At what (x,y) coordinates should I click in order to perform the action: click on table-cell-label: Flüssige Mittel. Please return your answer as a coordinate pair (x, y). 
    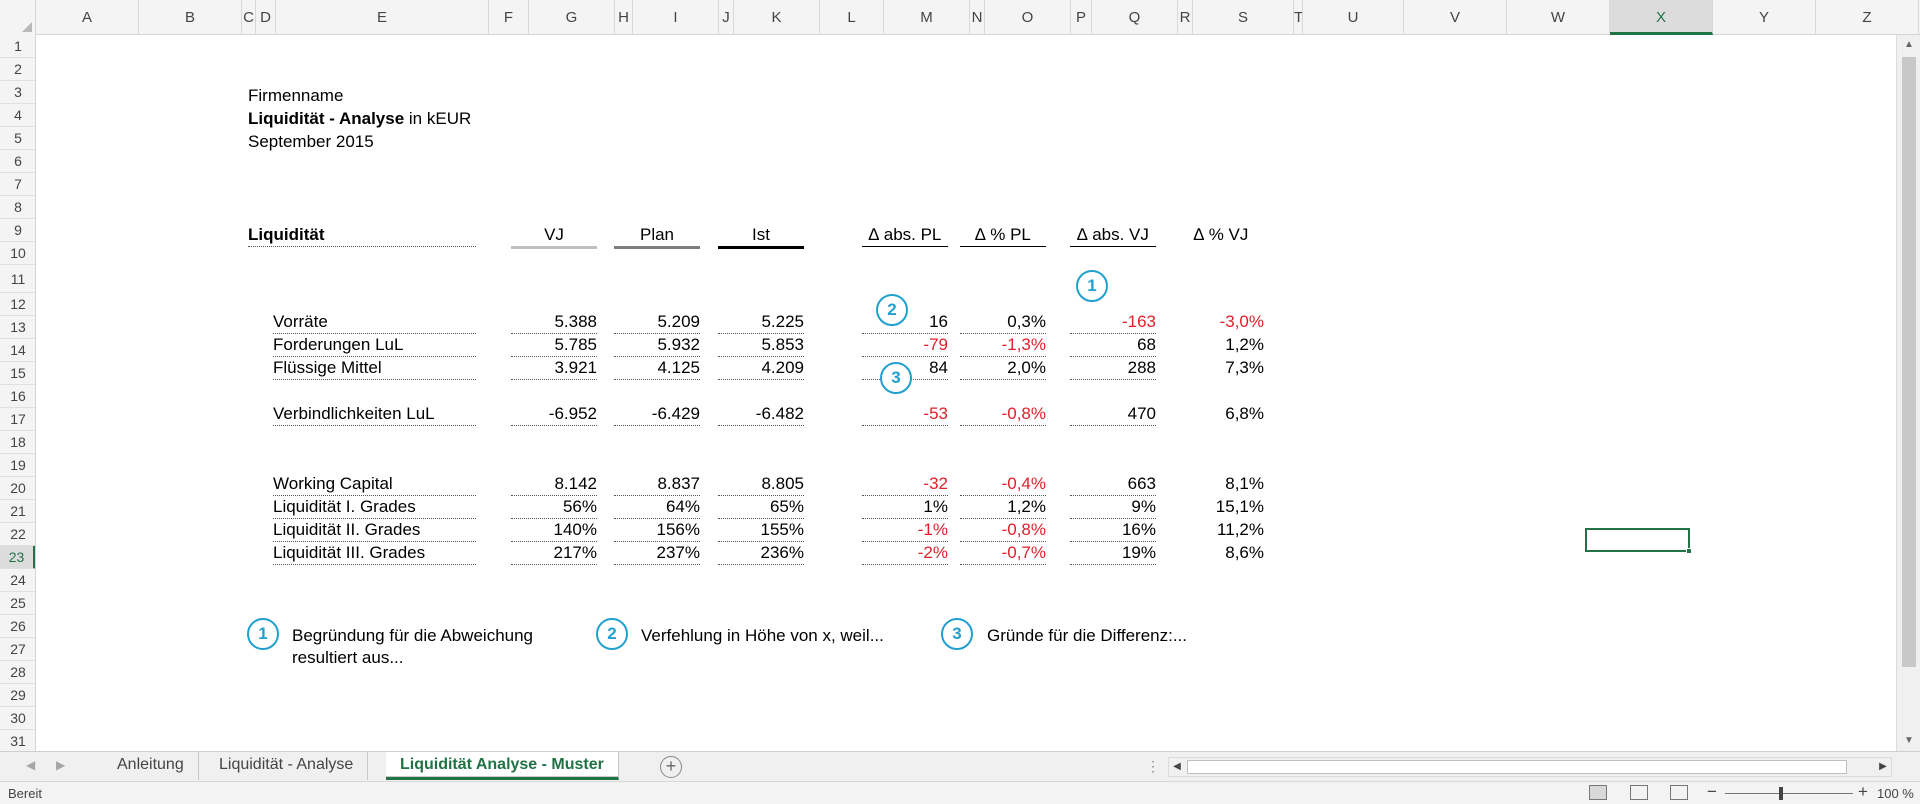
    Looking at the image, I should click on (374, 368).